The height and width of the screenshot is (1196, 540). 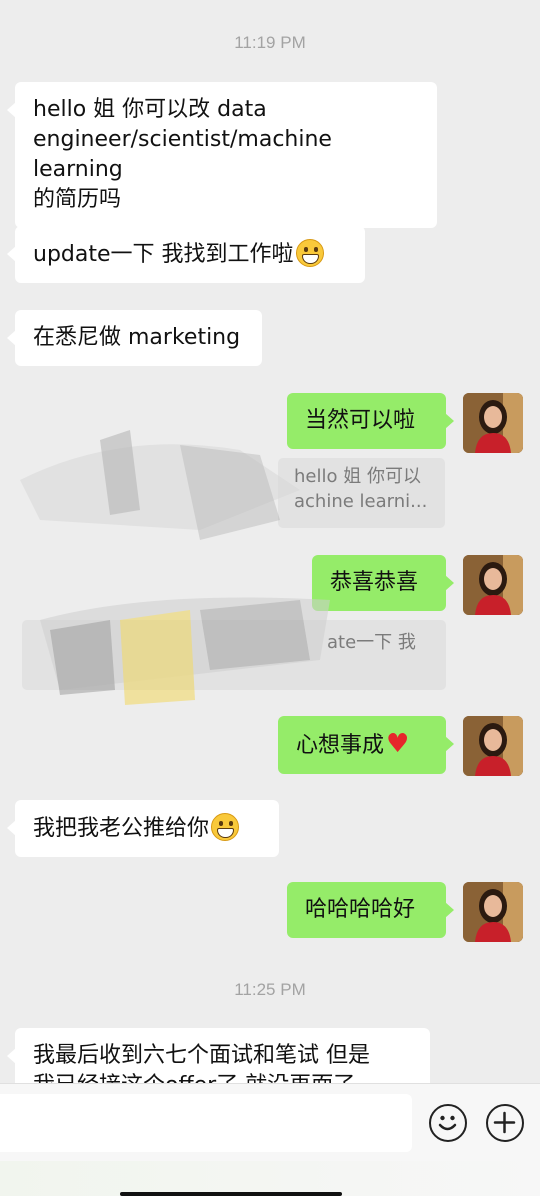 I want to click on input-bar, so click(x=270, y=1122).